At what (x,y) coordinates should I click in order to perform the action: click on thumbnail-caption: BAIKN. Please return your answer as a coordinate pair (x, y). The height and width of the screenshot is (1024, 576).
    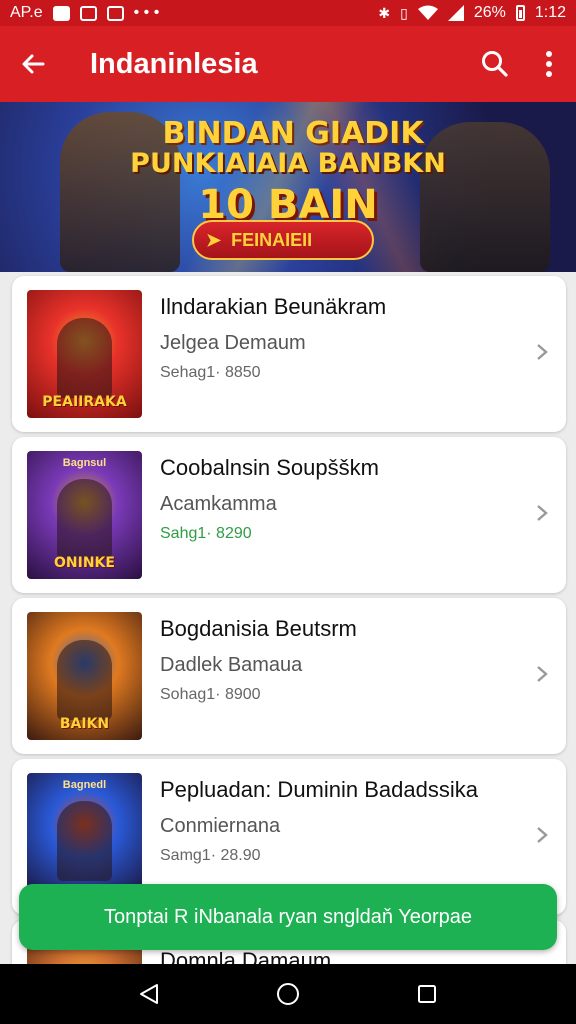
    Looking at the image, I should click on (84, 724).